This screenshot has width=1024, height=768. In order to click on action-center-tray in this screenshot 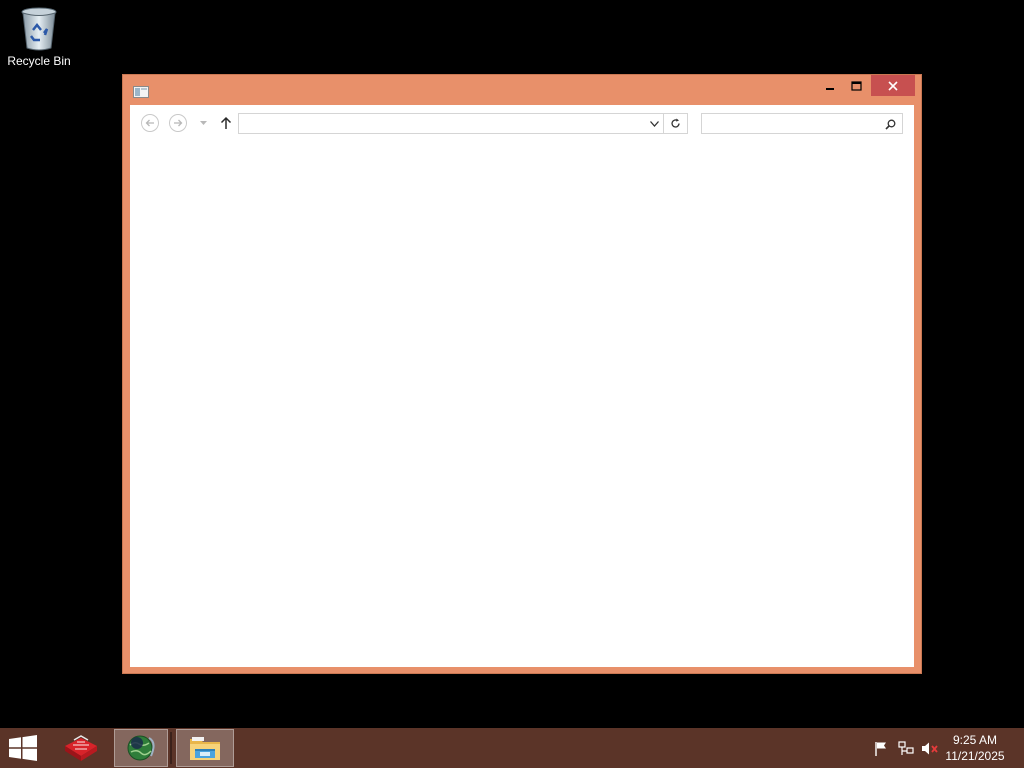, I will do `click(882, 748)`.